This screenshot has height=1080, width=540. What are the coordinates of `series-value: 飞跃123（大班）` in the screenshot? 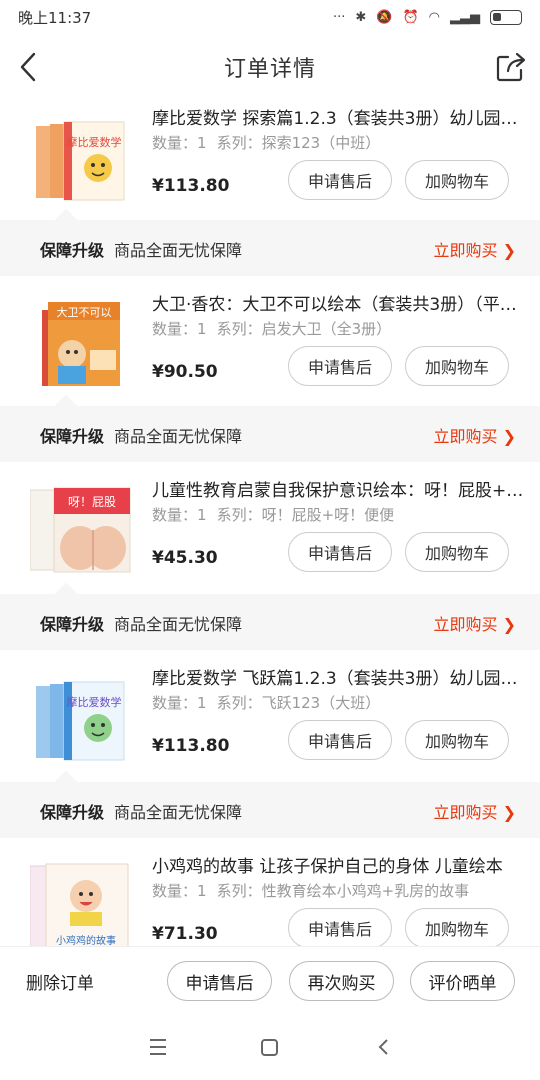 It's located at (321, 703).